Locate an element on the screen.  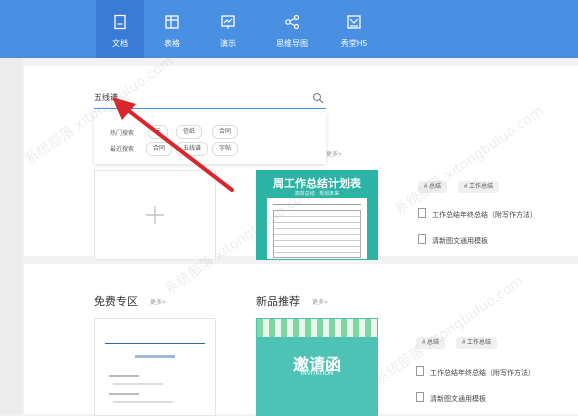
tab-mindmap: 思维导图 is located at coordinates (292, 29).